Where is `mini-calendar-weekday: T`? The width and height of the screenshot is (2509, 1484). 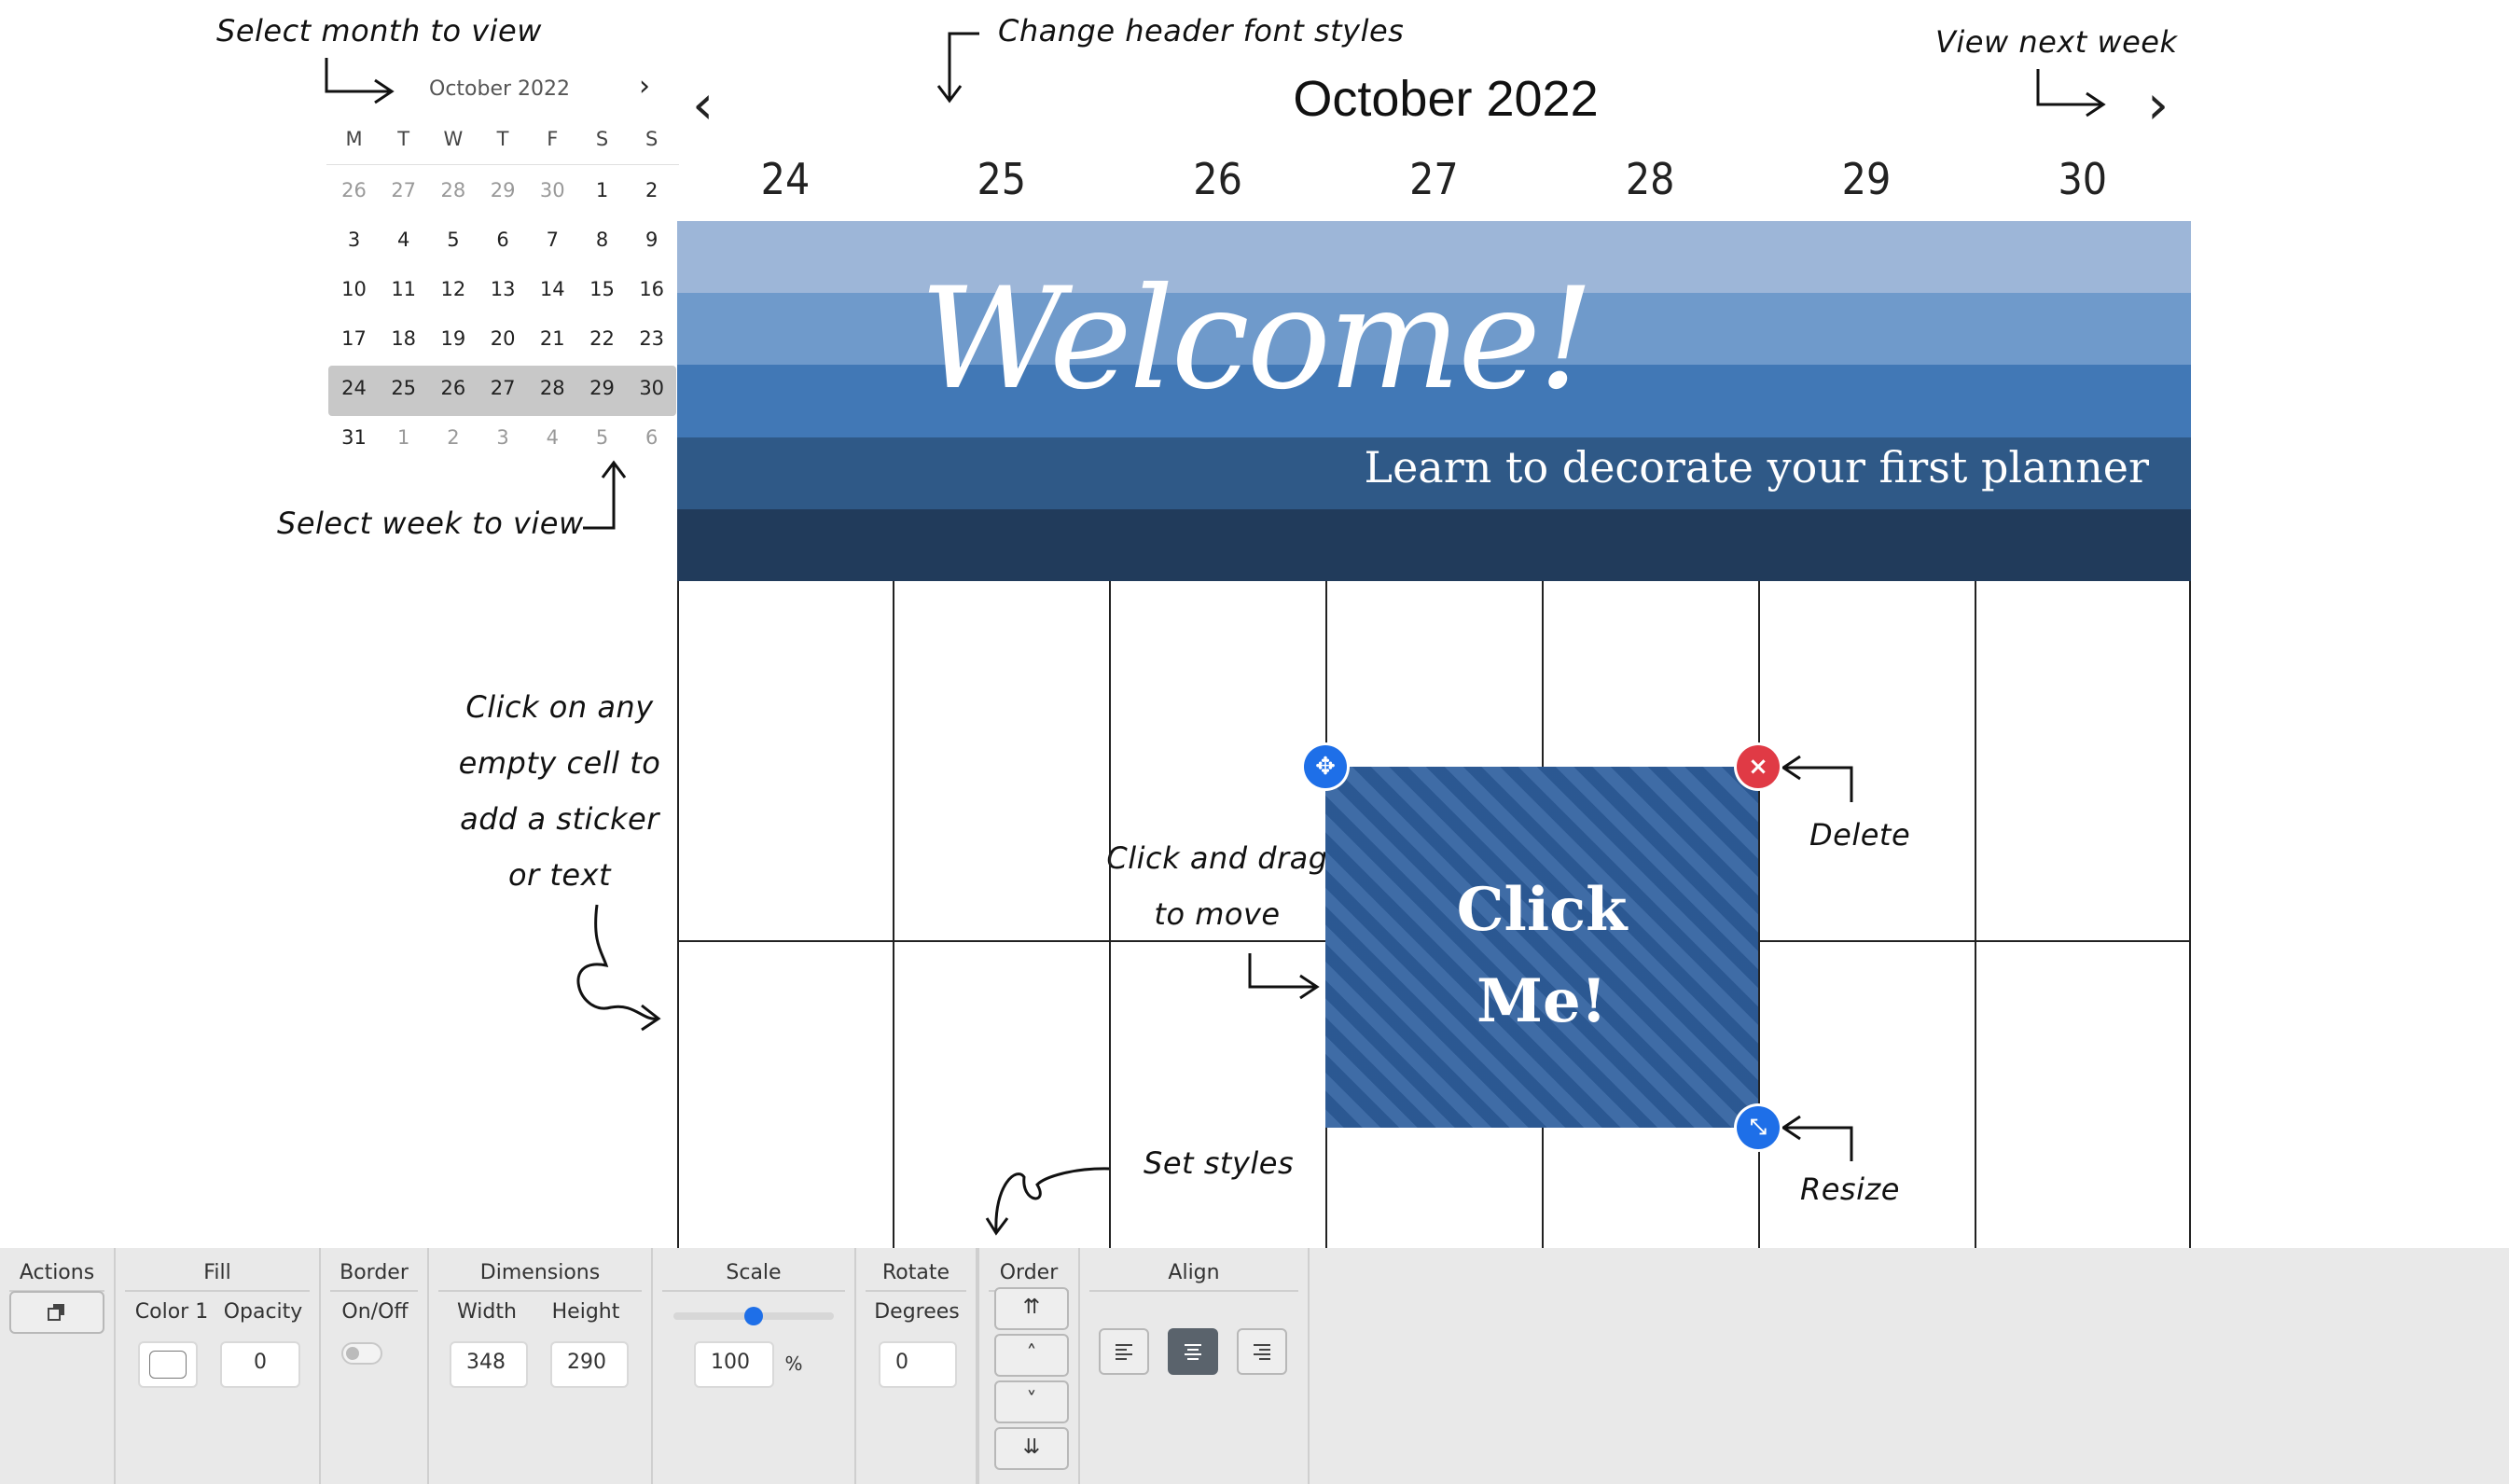
mini-calendar-weekday: T is located at coordinates (403, 139).